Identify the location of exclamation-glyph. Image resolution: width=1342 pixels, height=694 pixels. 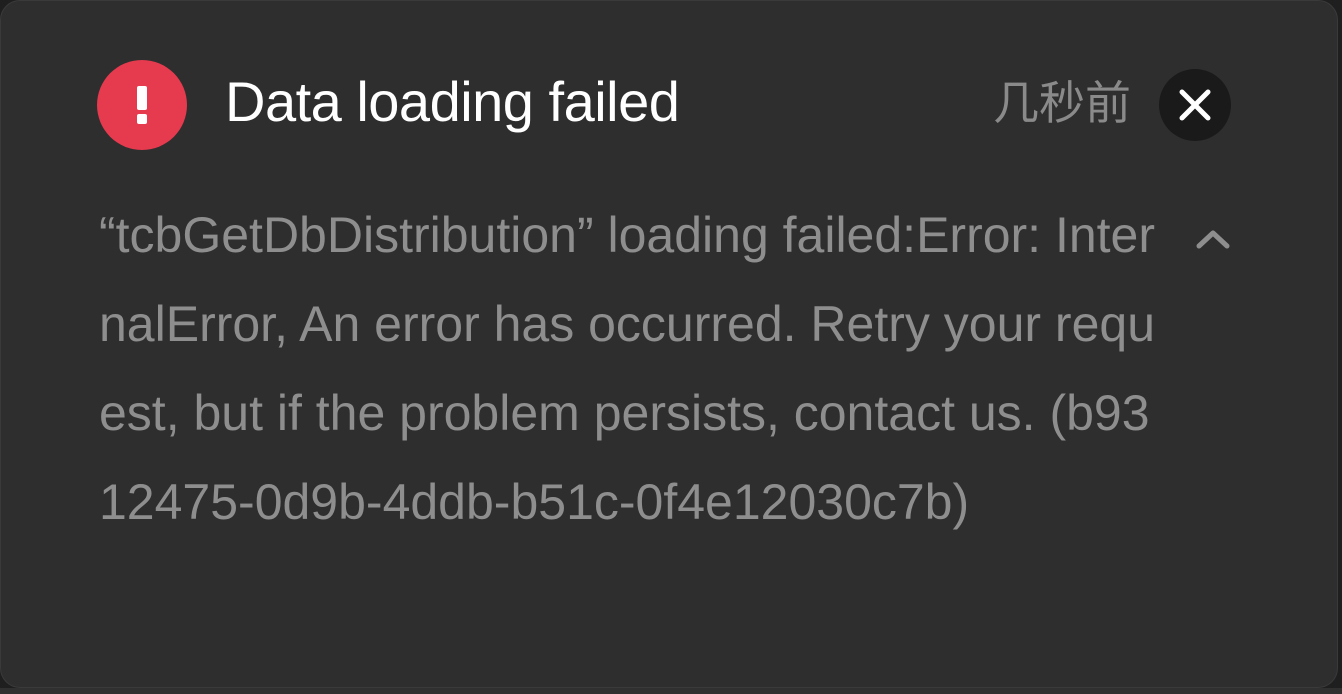
(142, 105).